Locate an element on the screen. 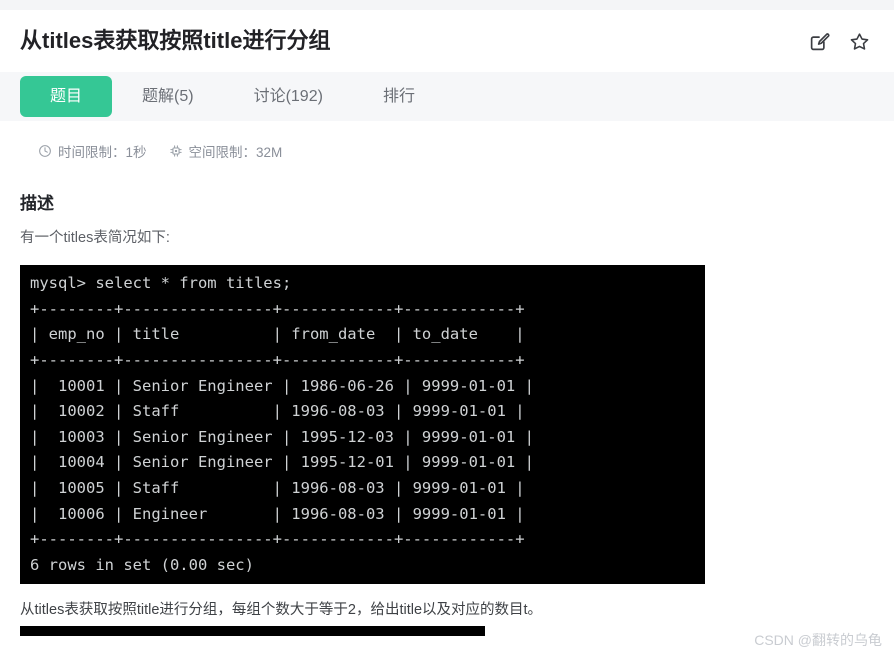  header-actions is located at coordinates (842, 41).